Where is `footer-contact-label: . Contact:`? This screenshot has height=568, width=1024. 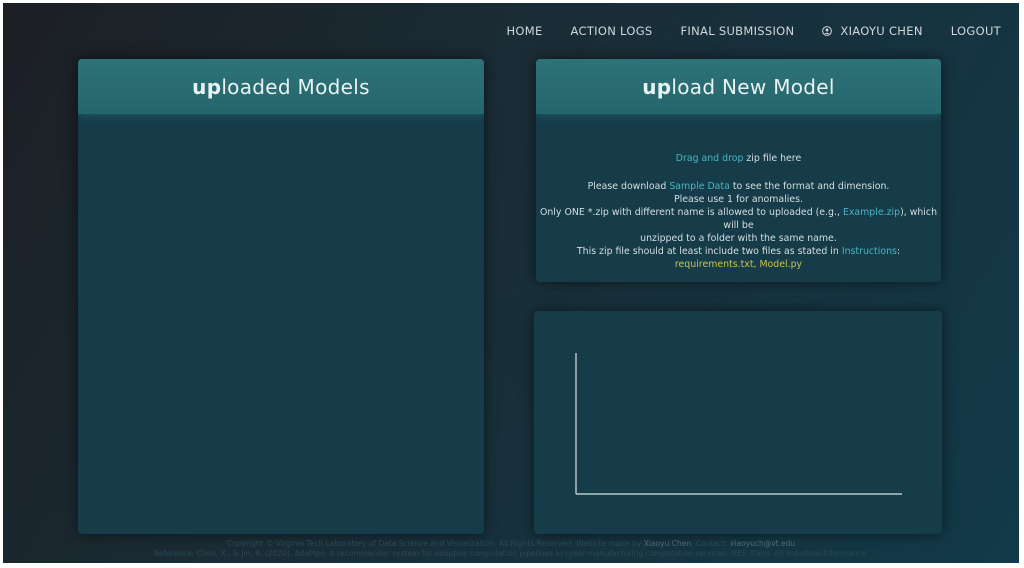
footer-contact-label: . Contact: is located at coordinates (710, 543).